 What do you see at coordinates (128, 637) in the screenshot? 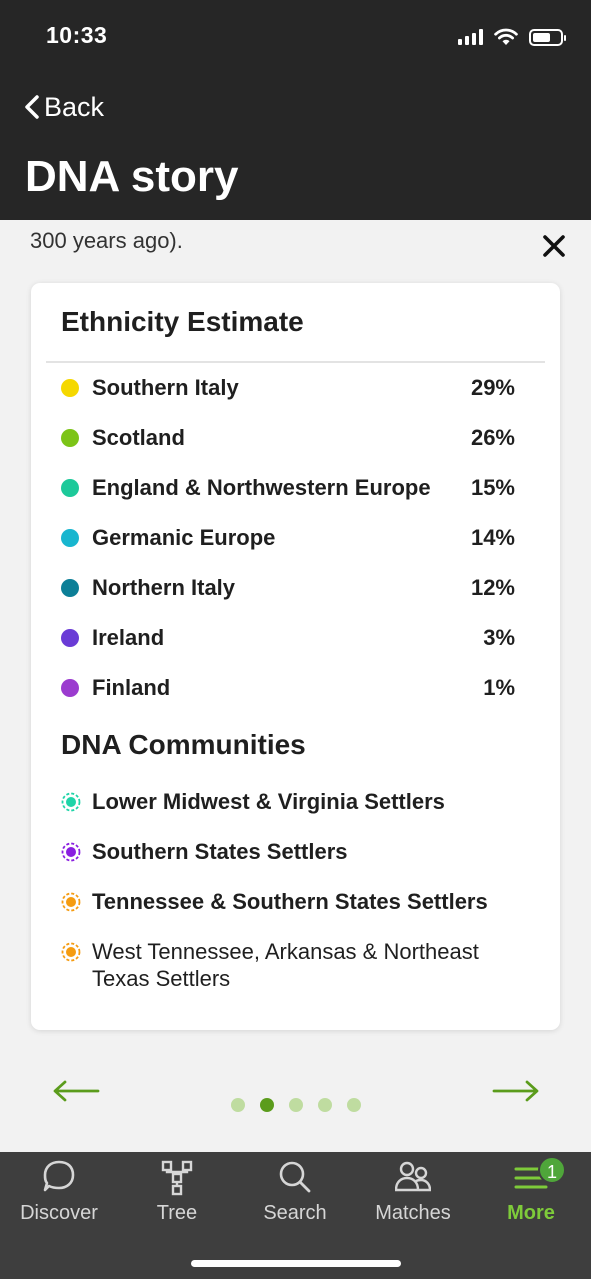
I see `region-name: Ireland` at bounding box center [128, 637].